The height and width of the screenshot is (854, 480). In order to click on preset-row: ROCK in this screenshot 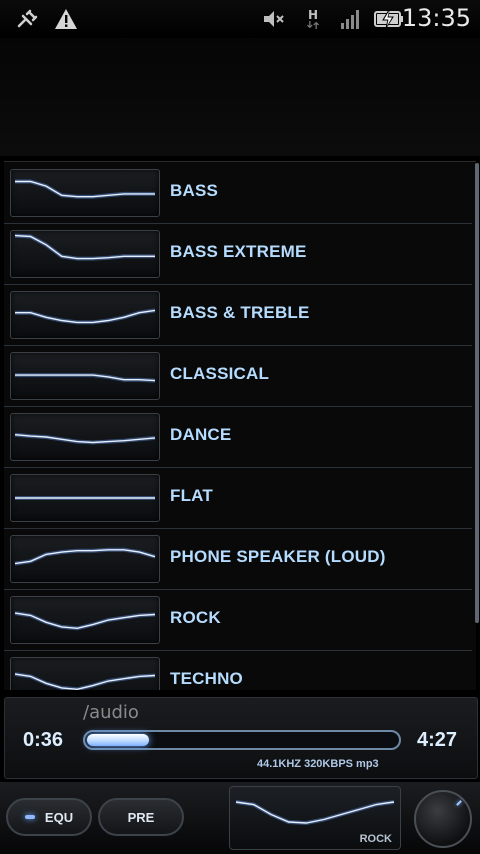, I will do `click(238, 620)`.